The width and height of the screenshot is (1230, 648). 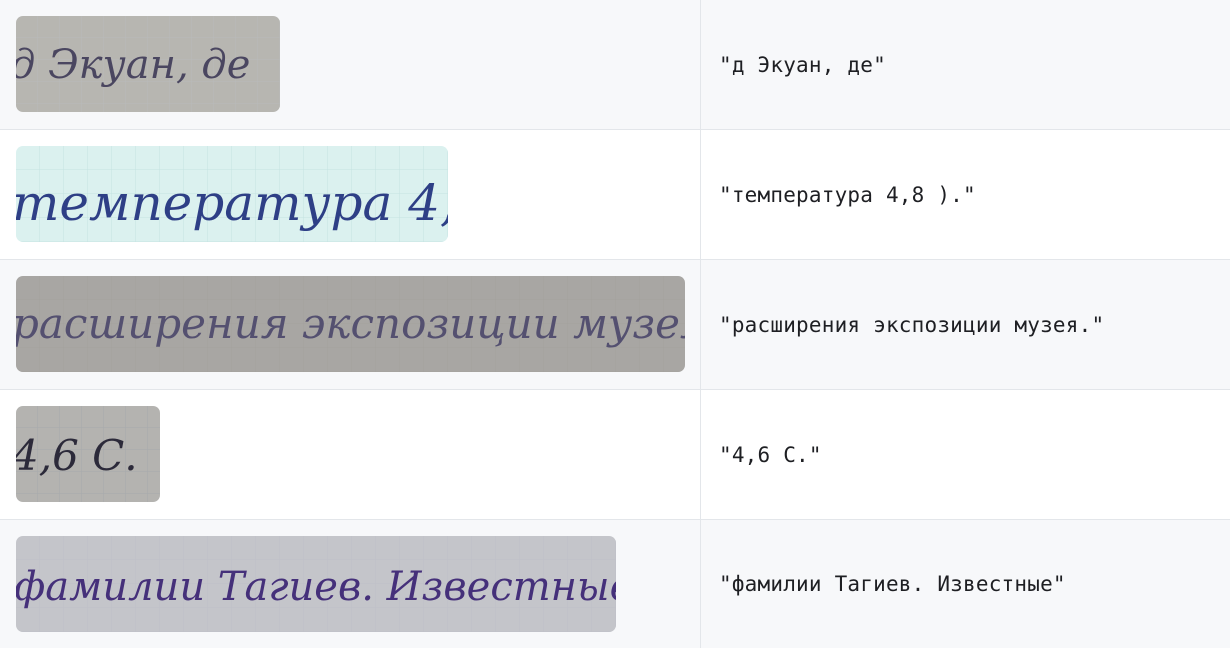 What do you see at coordinates (316, 587) in the screenshot?
I see `handwriting-text: фамилии Тагиев. Известные` at bounding box center [316, 587].